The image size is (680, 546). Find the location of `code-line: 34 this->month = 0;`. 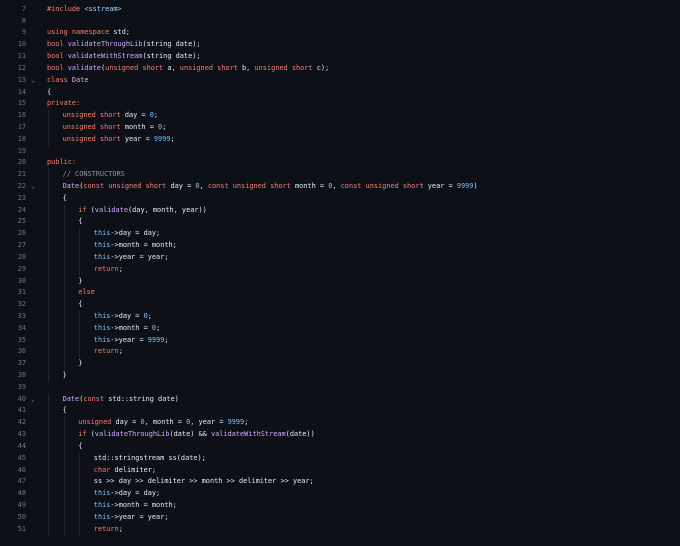

code-line: 34 this->month = 0; is located at coordinates (340, 328).